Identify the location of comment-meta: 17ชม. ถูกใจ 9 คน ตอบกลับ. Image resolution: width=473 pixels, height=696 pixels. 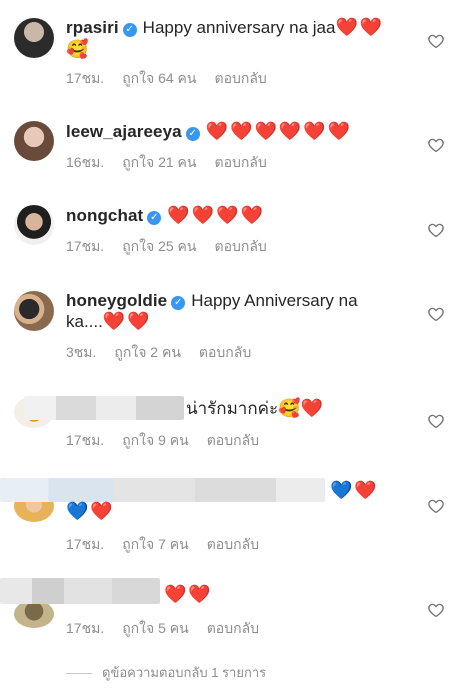
(171, 441).